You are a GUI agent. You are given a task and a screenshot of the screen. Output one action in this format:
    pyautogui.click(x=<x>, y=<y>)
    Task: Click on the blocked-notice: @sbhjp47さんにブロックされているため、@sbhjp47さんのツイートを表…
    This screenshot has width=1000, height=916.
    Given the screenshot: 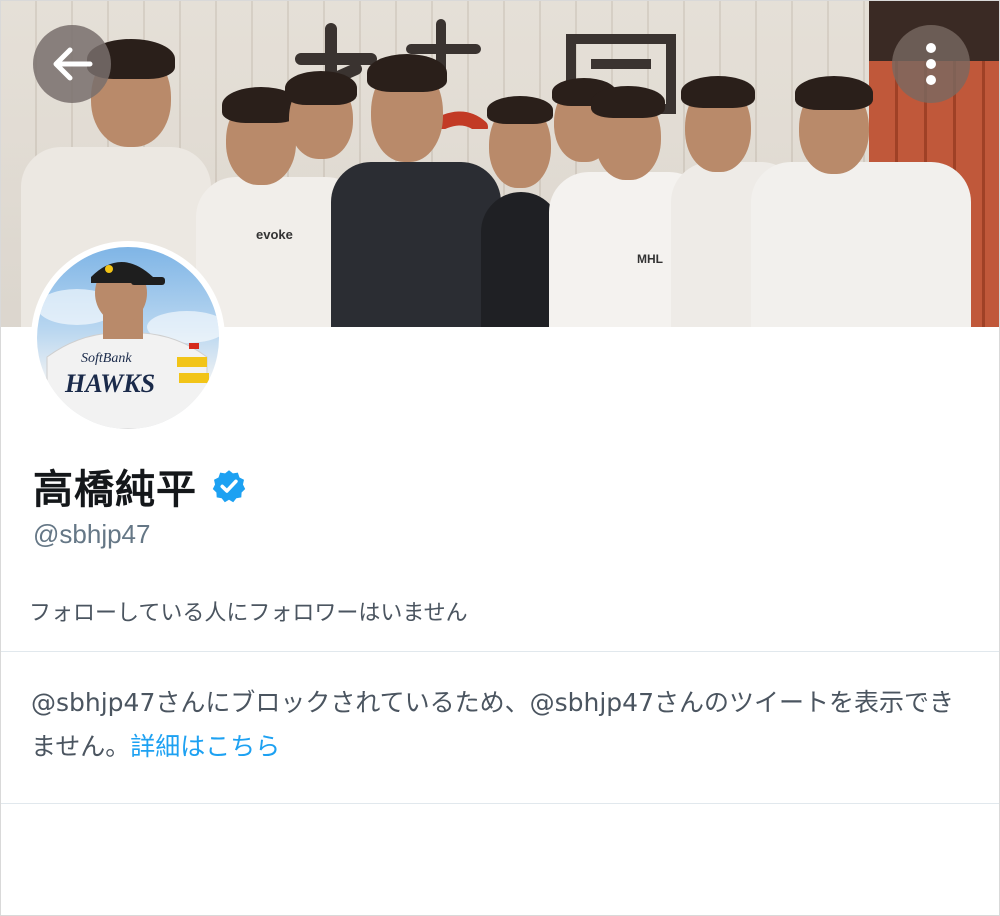 What is the action you would take?
    pyautogui.click(x=496, y=725)
    